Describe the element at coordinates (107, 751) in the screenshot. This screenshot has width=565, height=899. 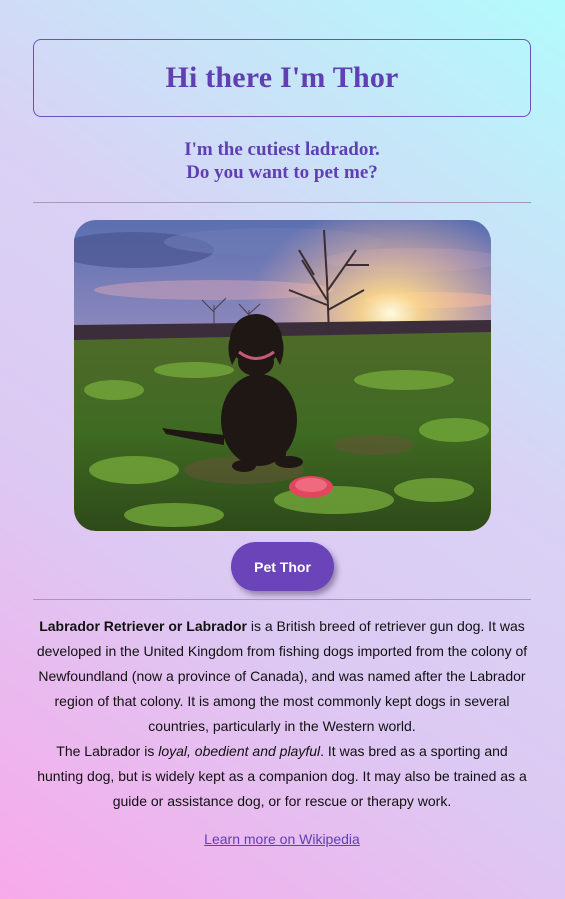
I see `description-p2-start: The Labrador is` at that location.